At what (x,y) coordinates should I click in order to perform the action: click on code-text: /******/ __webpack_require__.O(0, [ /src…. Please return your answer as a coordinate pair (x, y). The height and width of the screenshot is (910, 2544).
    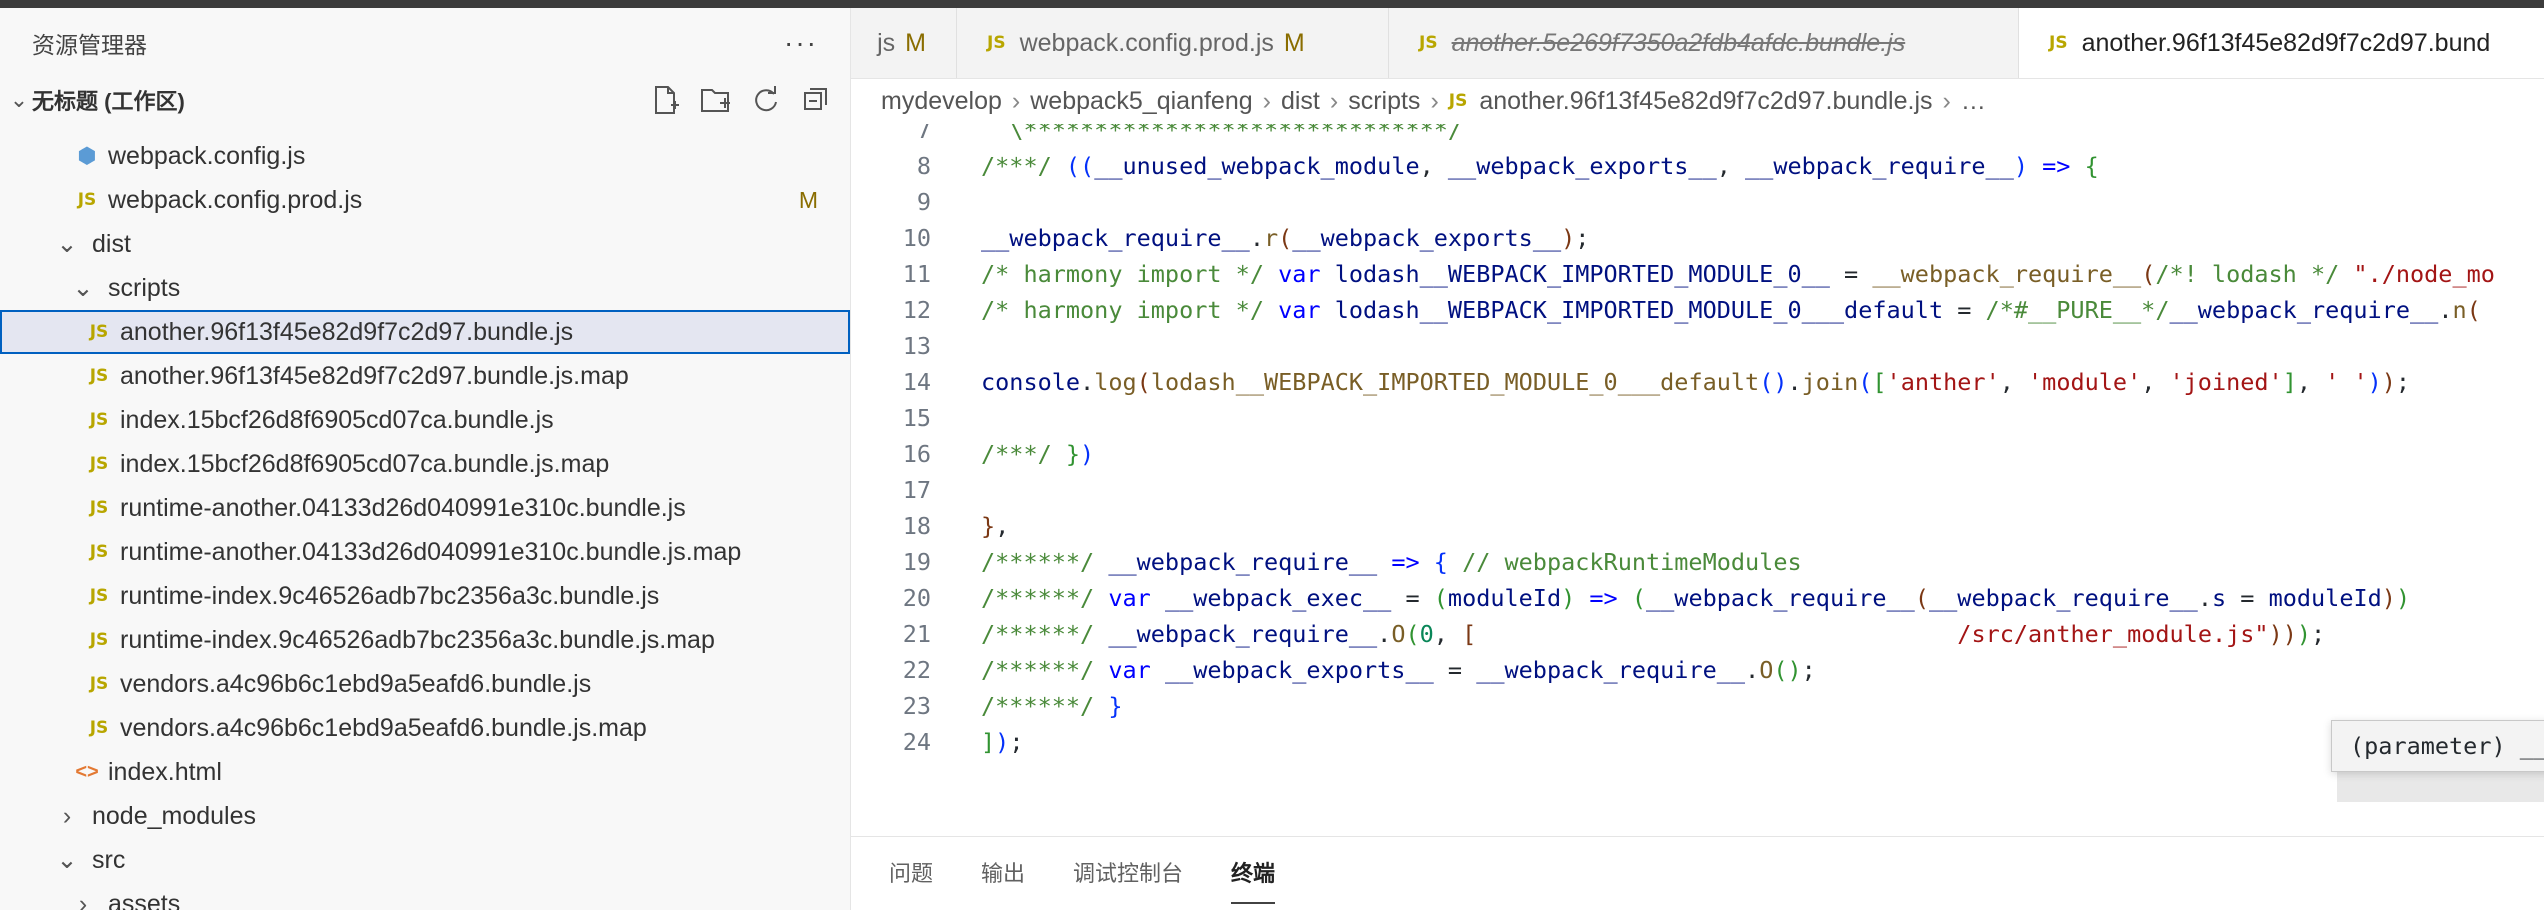
    Looking at the image, I should click on (1653, 634).